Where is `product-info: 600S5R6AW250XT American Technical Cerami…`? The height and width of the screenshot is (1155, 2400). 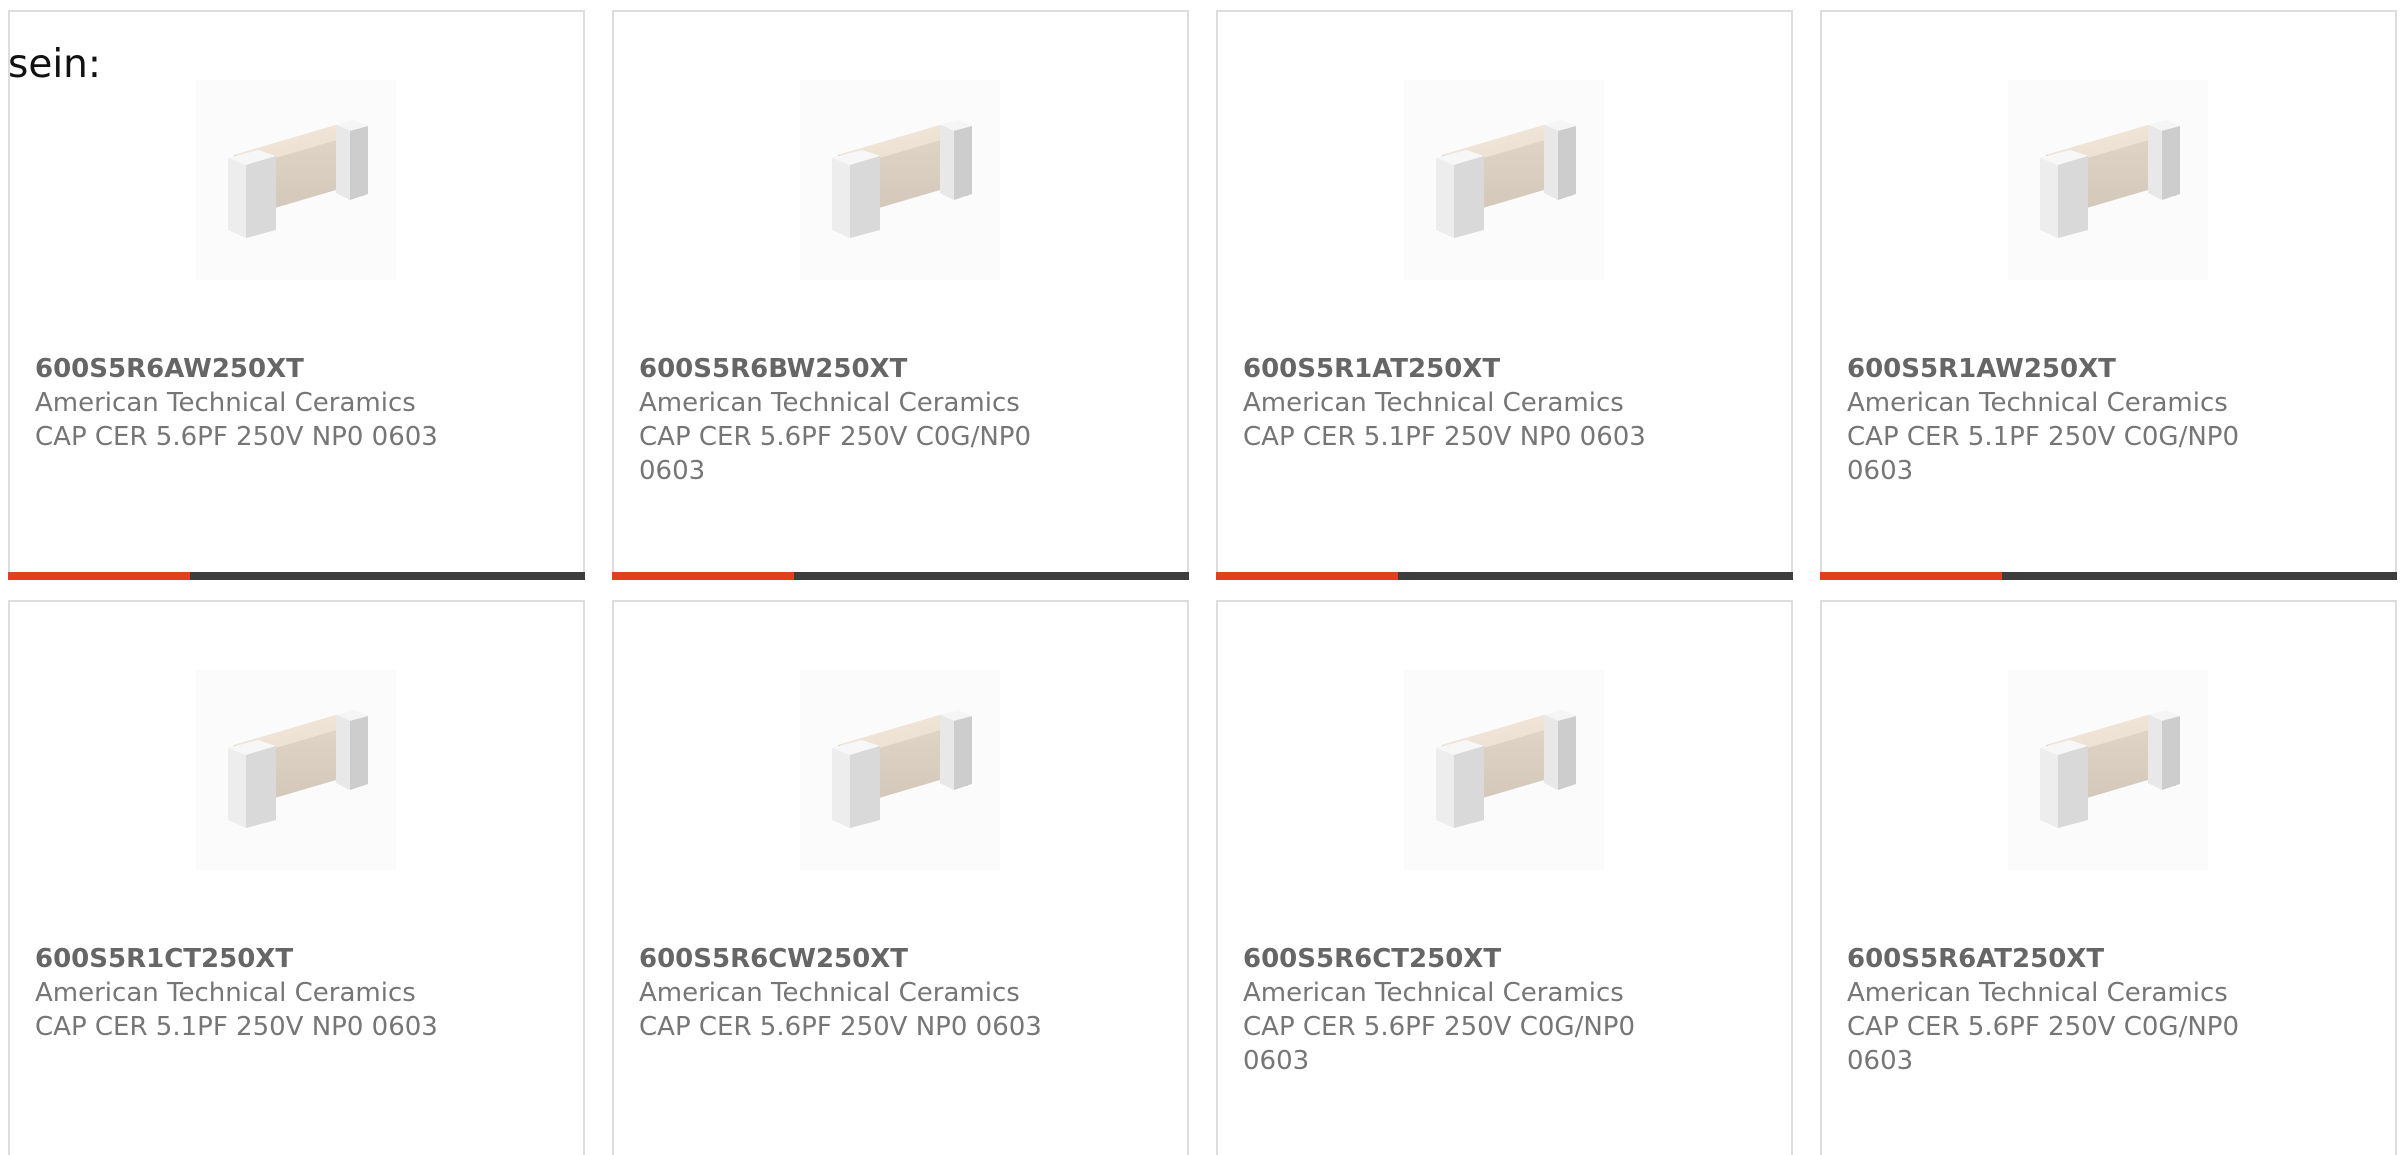
product-info: 600S5R6AW250XT American Technical Cerami… is located at coordinates (250, 403).